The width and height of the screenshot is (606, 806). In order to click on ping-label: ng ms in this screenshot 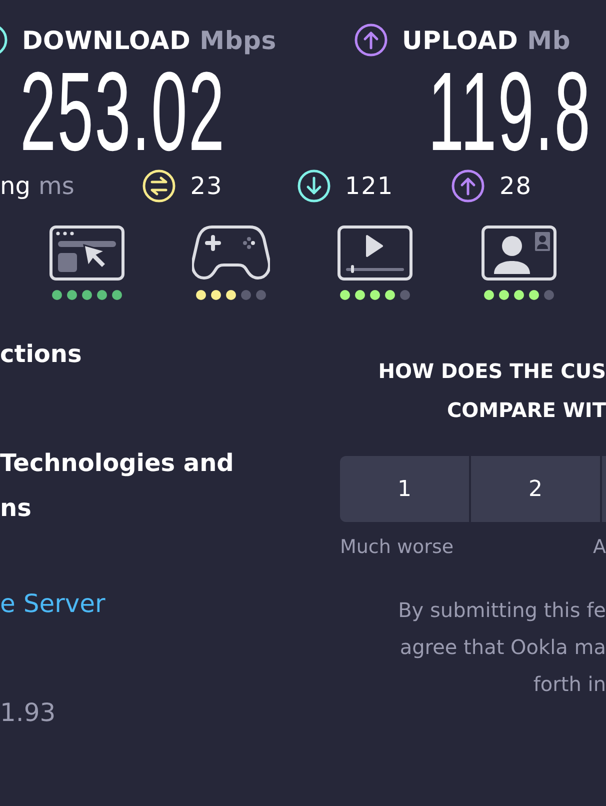, I will do `click(38, 186)`.